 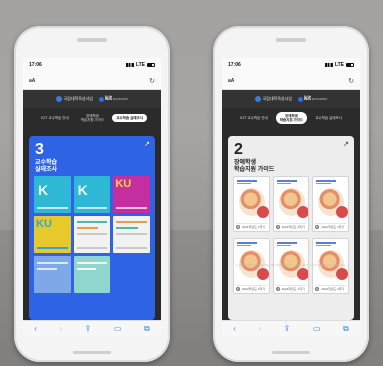 I want to click on guide-card: 3 2022학년도 1학기, so click(x=330, y=204).